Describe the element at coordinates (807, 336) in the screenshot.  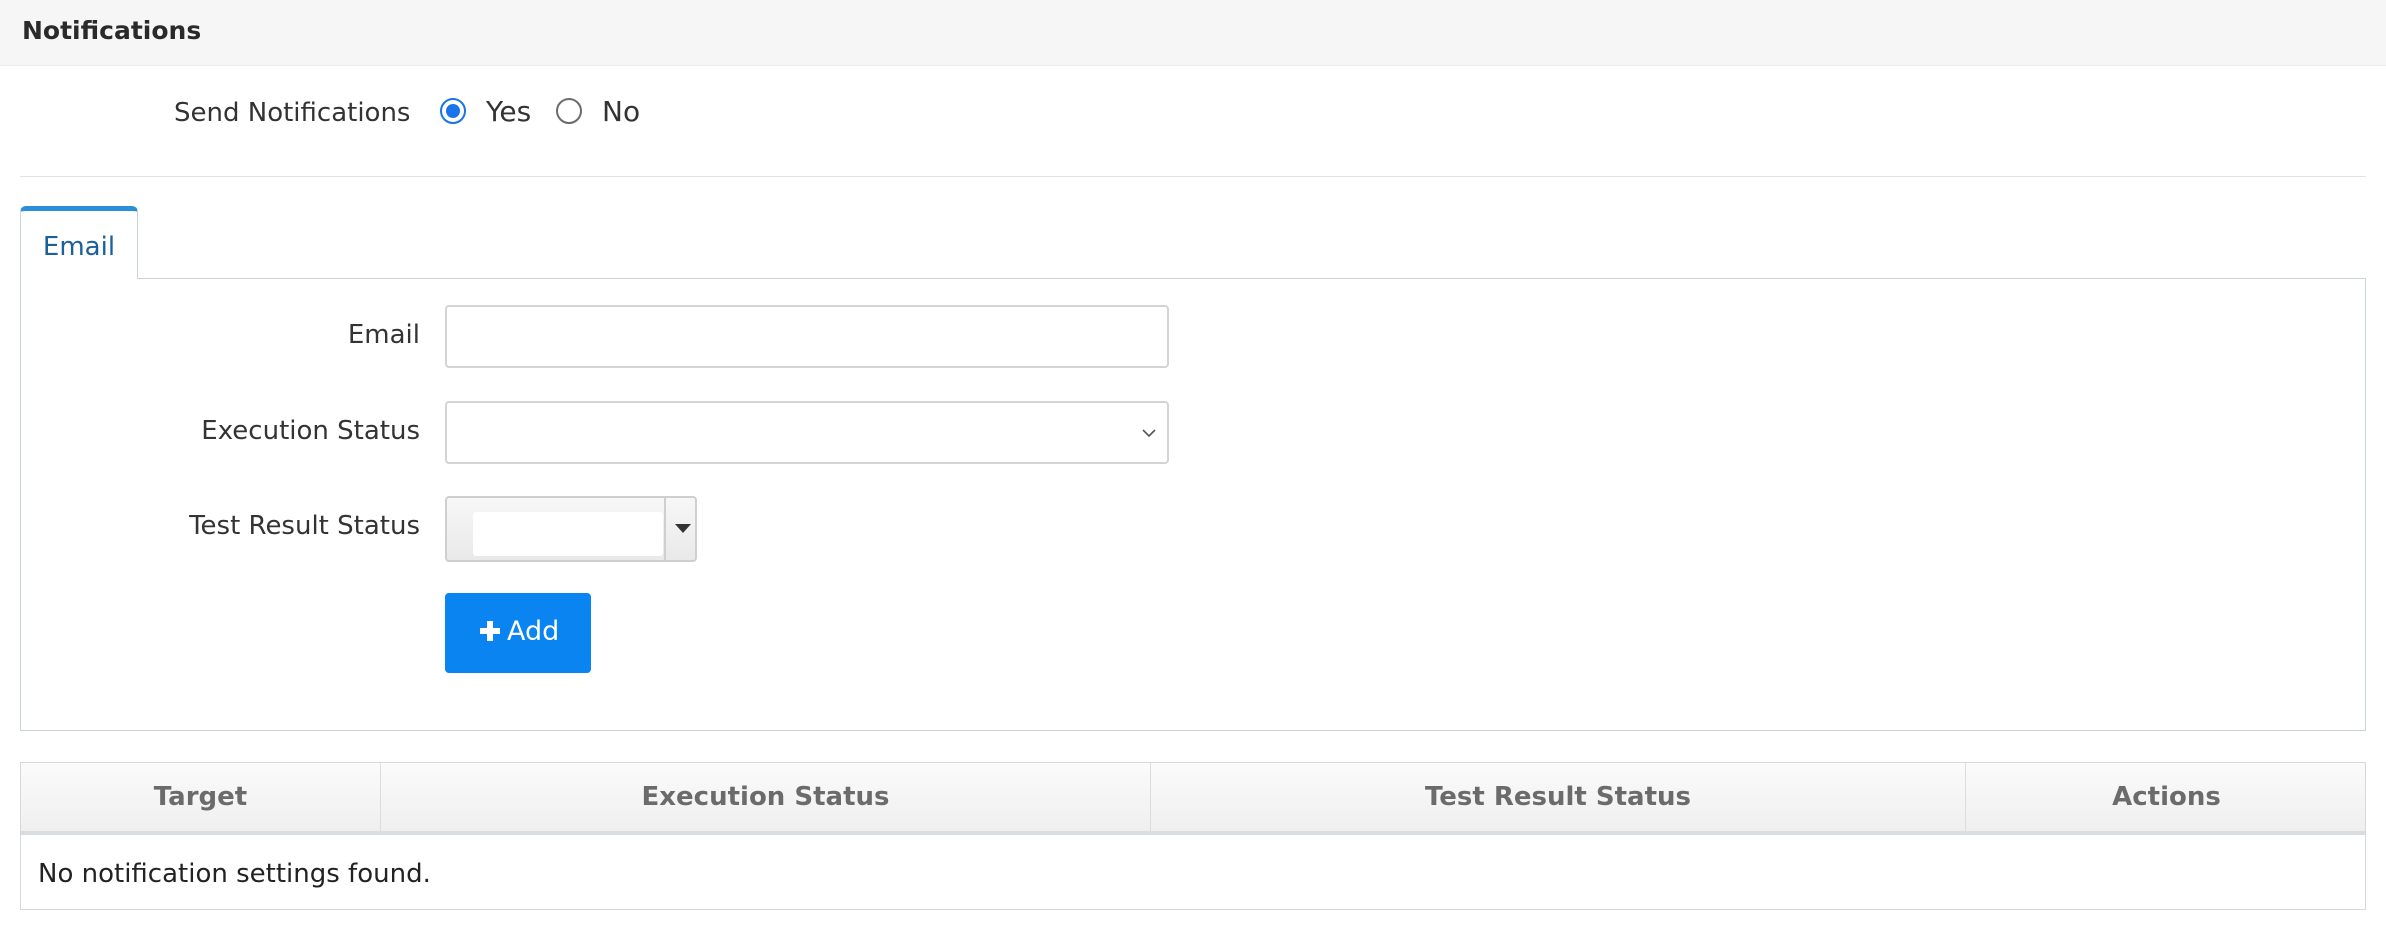
I see `email-input` at that location.